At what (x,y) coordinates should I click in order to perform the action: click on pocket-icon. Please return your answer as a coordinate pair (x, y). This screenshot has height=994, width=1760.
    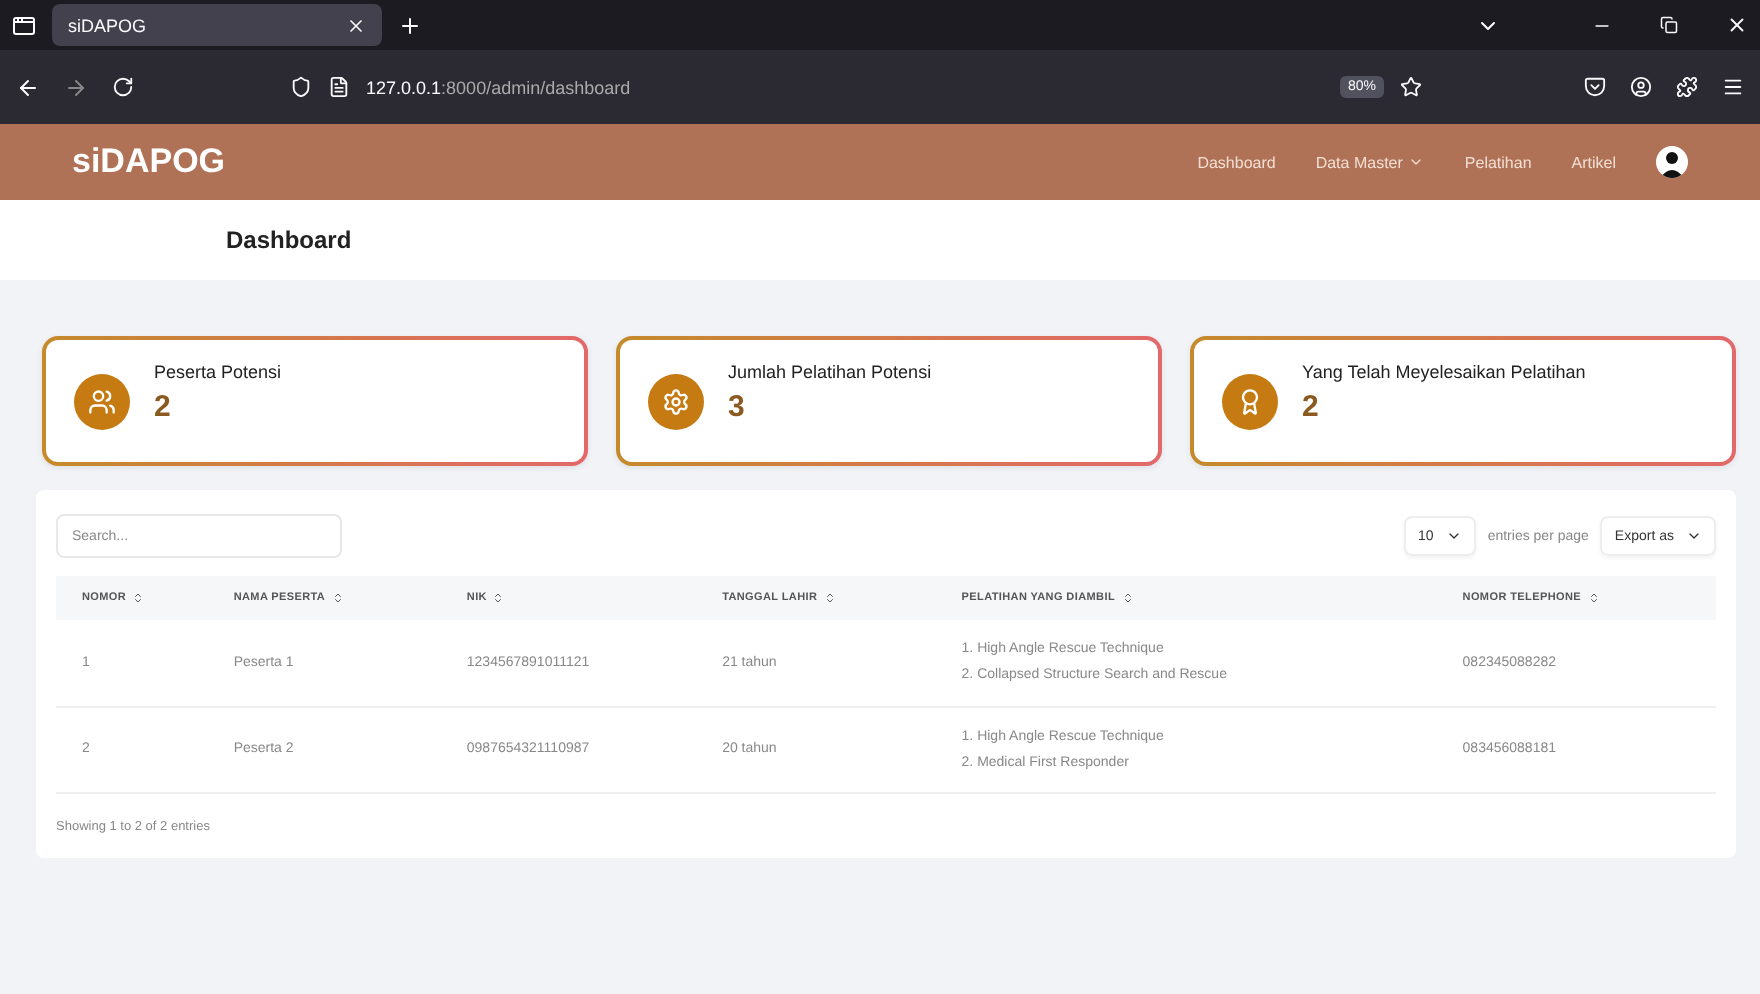
    Looking at the image, I should click on (1595, 87).